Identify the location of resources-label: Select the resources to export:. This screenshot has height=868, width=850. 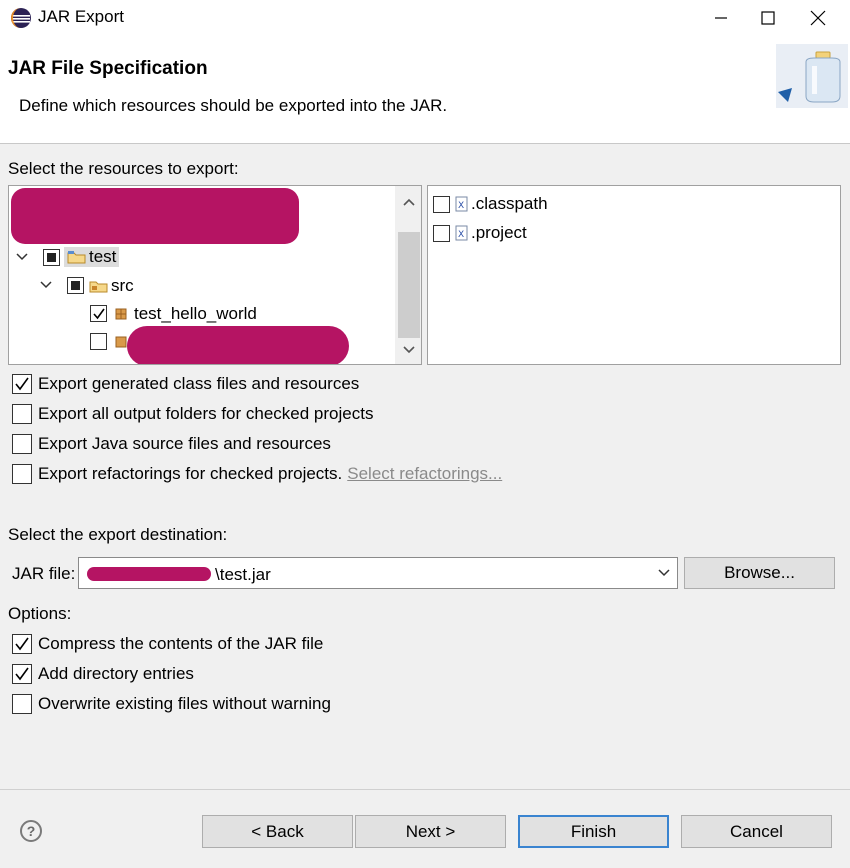
(123, 168).